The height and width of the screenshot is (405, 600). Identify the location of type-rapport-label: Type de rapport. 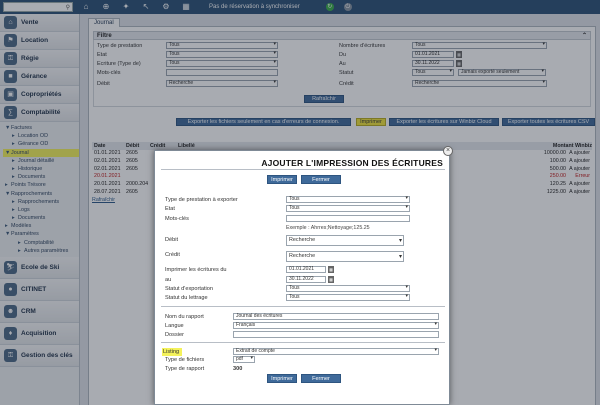
(185, 369).